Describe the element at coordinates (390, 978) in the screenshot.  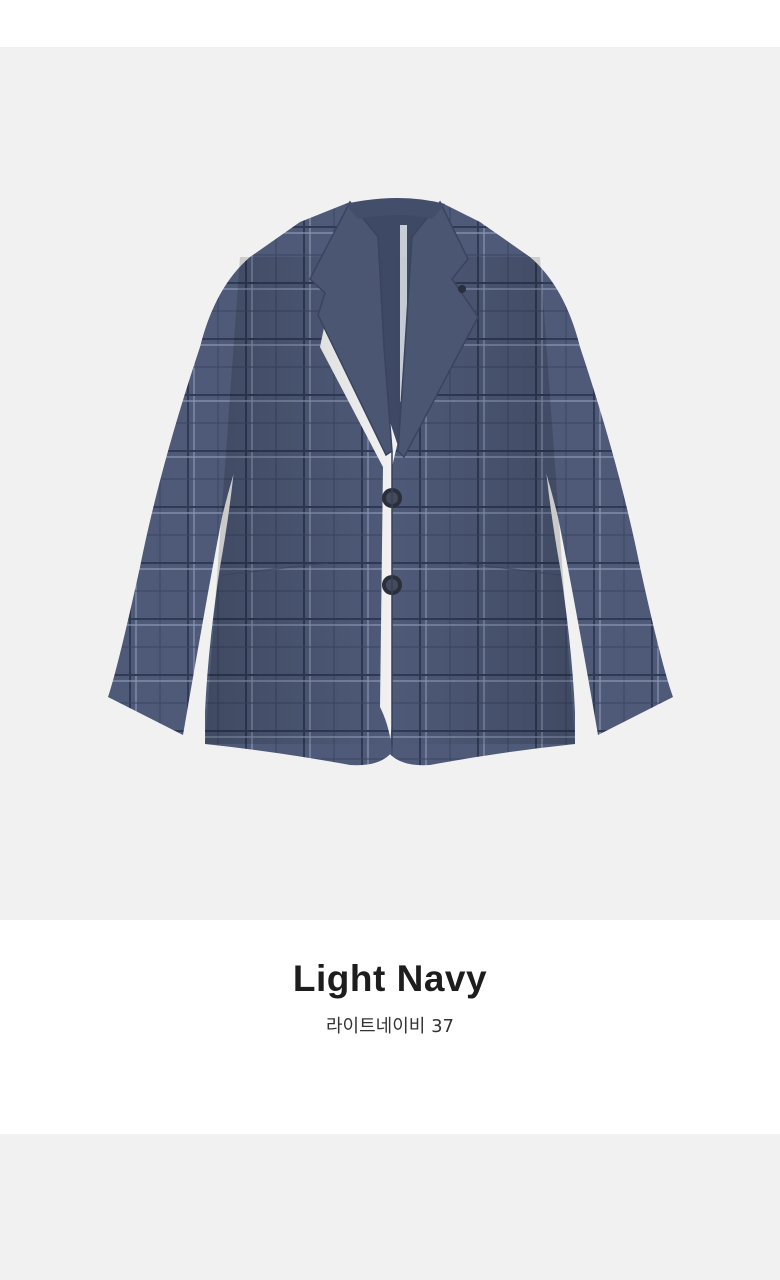
I see `color-name-title: Light Navy` at that location.